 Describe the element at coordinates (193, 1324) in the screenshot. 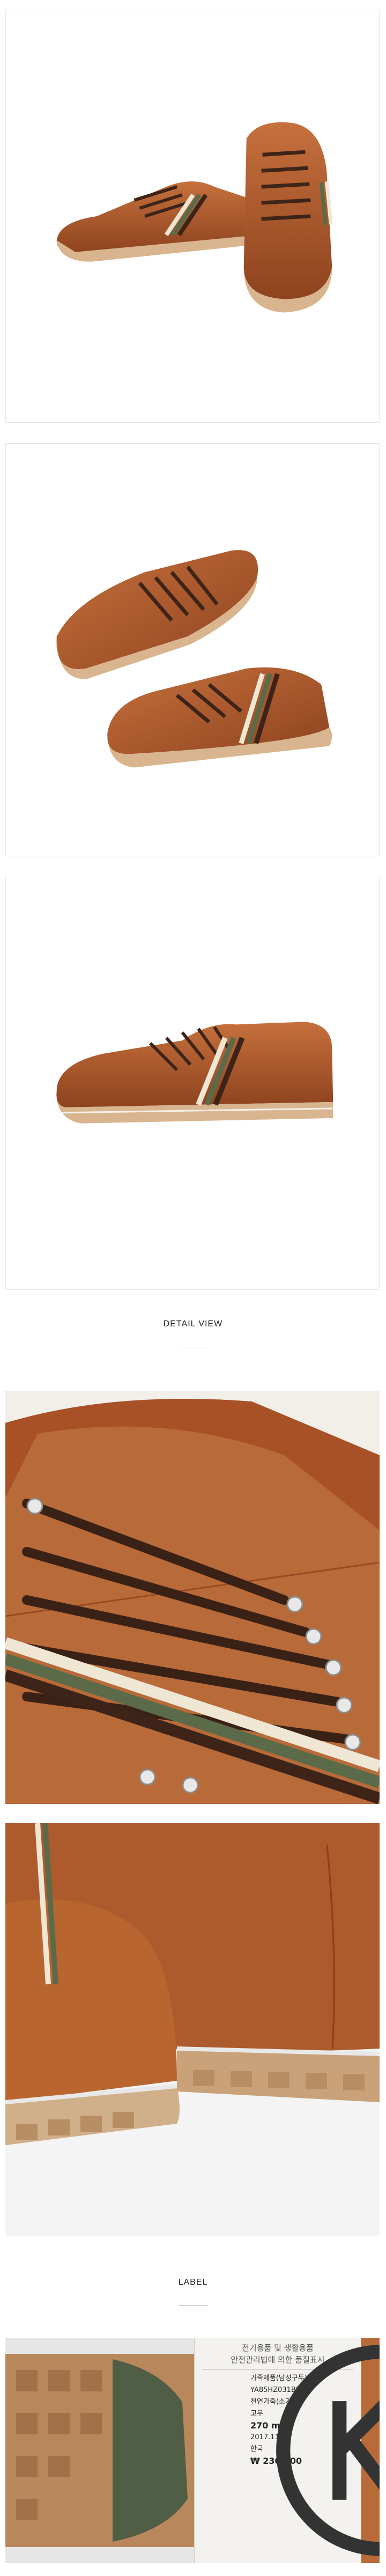

I see `detail-view-heading: DETAIL VIEW` at that location.